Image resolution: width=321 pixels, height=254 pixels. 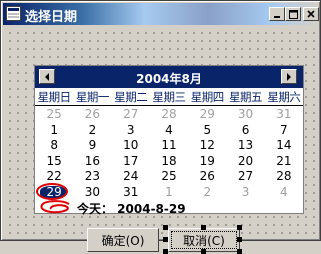 What do you see at coordinates (131, 177) in the screenshot?
I see `day-cell: 24` at bounding box center [131, 177].